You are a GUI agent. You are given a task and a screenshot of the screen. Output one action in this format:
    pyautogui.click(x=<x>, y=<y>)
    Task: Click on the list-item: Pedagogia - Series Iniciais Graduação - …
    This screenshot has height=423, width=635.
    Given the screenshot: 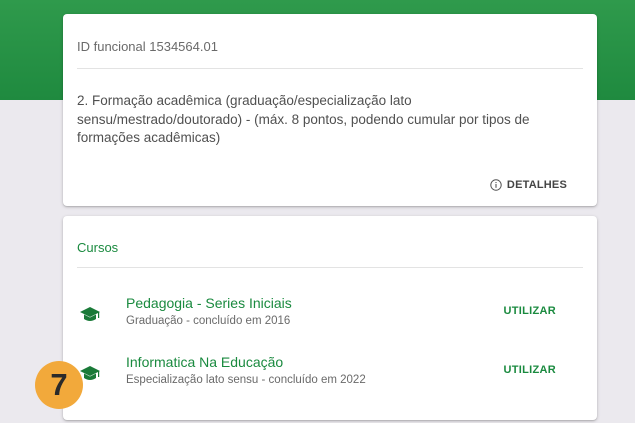 What is the action you would take?
    pyautogui.click(x=330, y=317)
    